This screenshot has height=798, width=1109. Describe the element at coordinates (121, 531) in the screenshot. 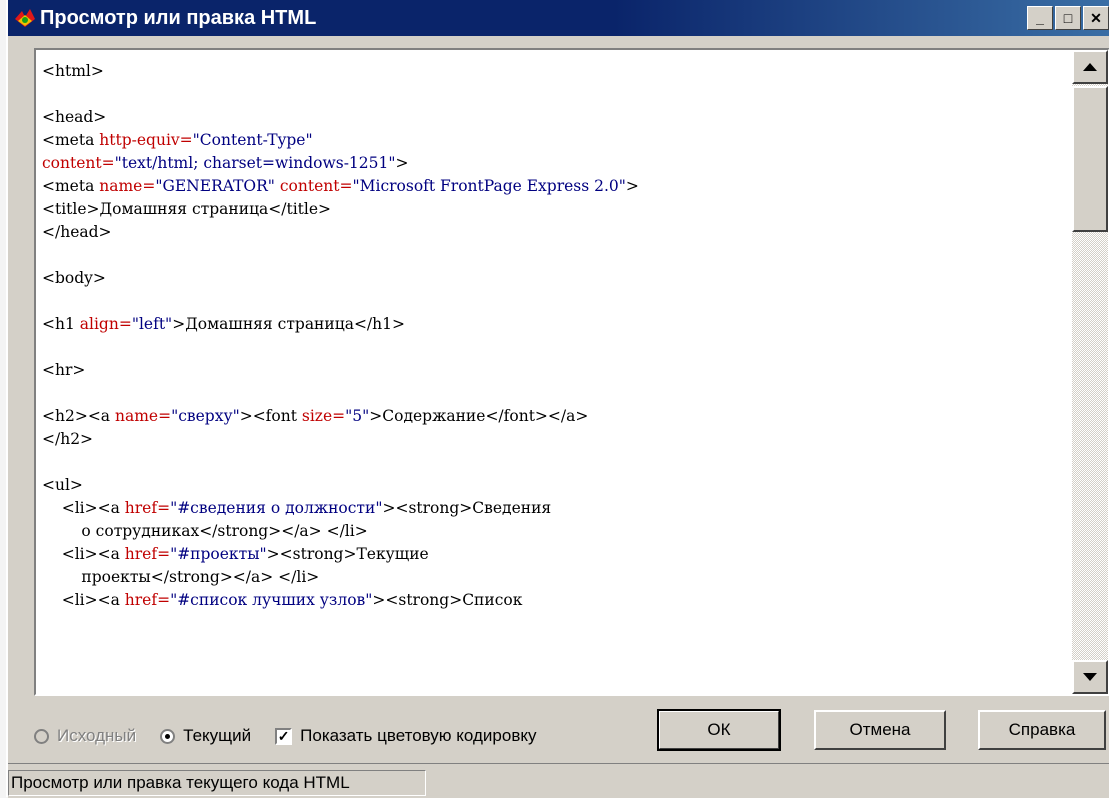

I see `code-token-txt: о сотрудниках` at that location.